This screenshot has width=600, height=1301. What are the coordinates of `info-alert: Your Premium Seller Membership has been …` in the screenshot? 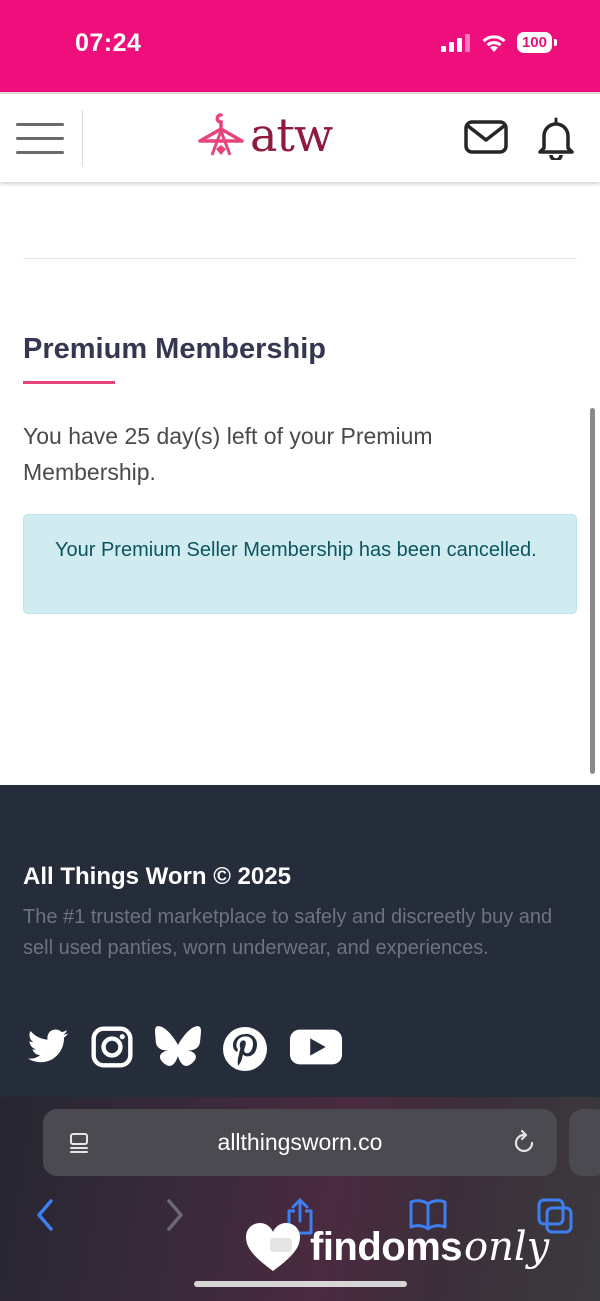 It's located at (300, 564).